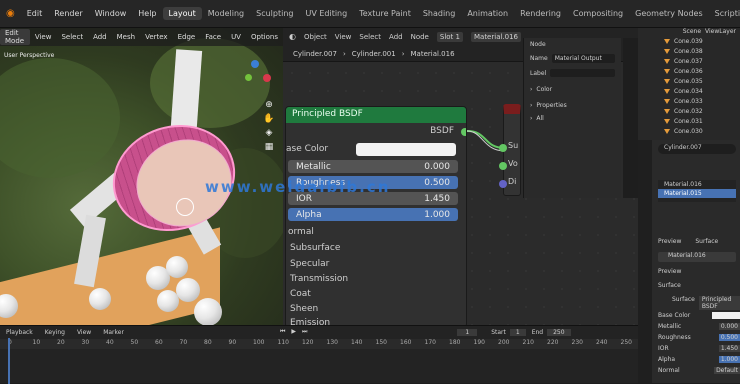 The image size is (740, 384). What do you see at coordinates (689, 131) in the screenshot?
I see `outliner-item: Cone.030` at bounding box center [689, 131].